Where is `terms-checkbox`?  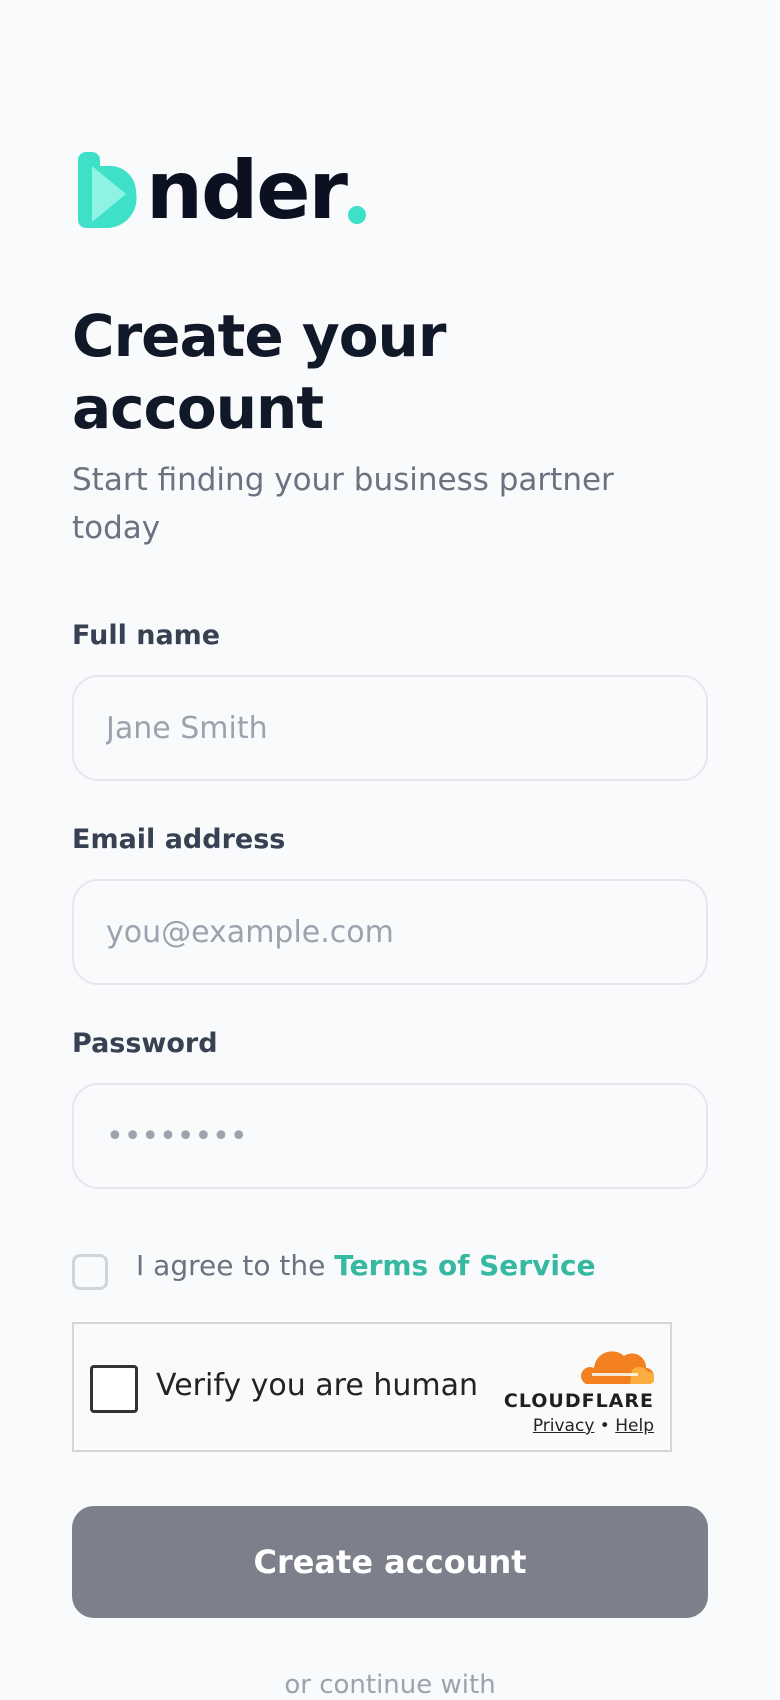
terms-checkbox is located at coordinates (90, 1272).